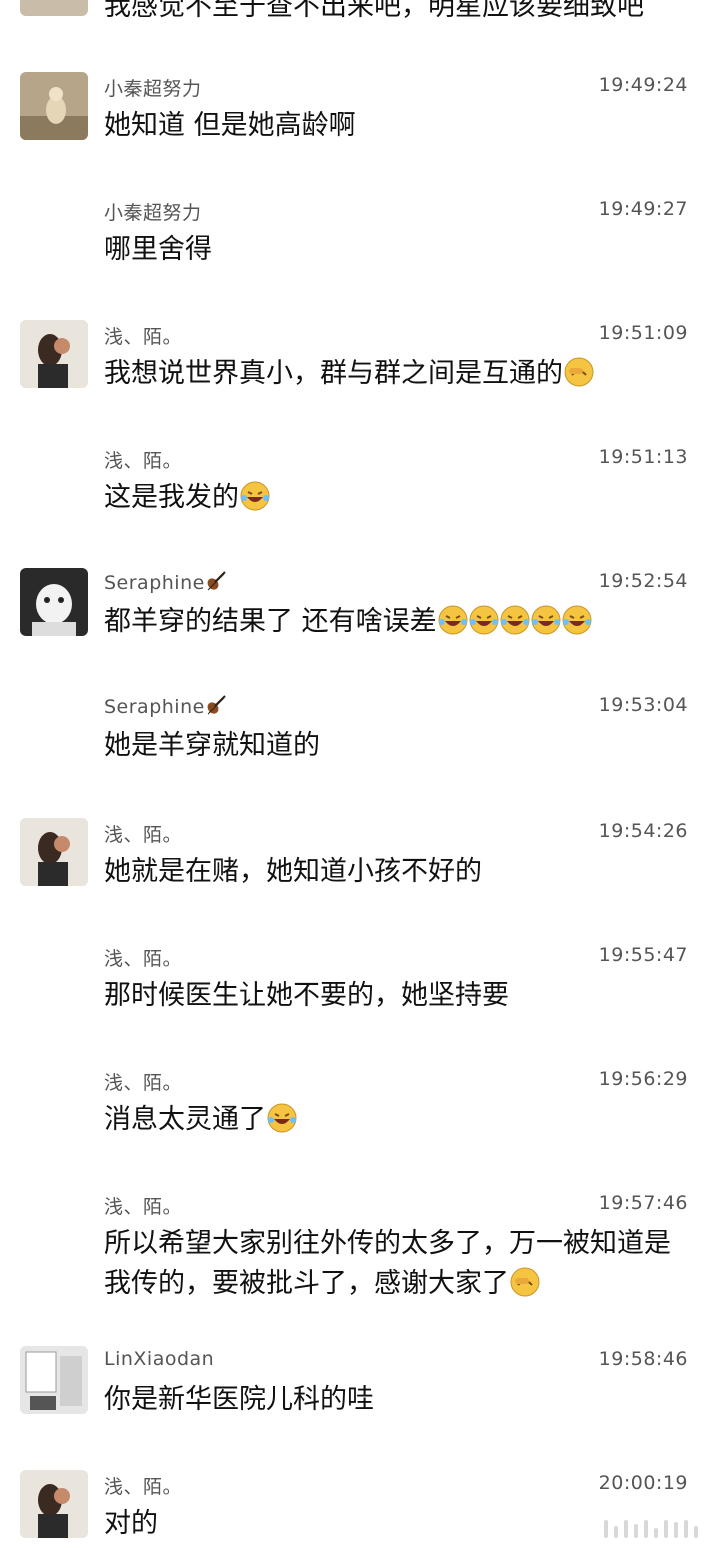 The width and height of the screenshot is (716, 1554). What do you see at coordinates (387, 1263) in the screenshot?
I see `message-text: 所以希望大家别往外传的太多了，万一被知道是我传的，要被批斗了，感谢大家了` at bounding box center [387, 1263].